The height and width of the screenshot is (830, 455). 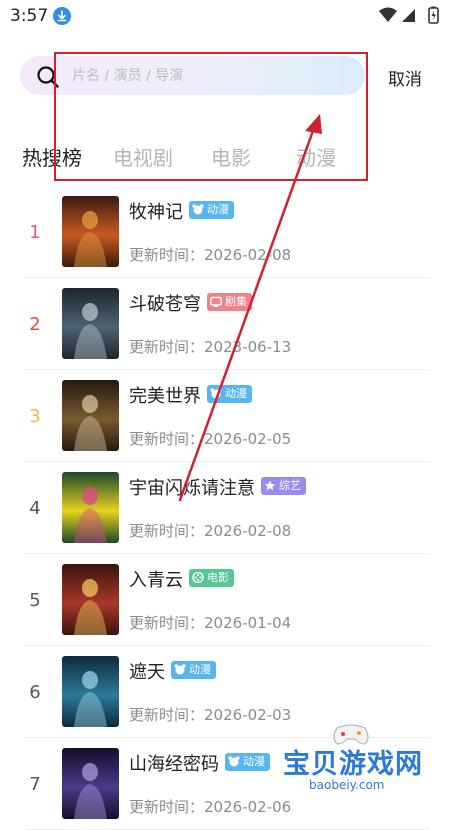 I want to click on watermark: 宝贝游戏网 baobeiy.com, so click(x=369, y=765).